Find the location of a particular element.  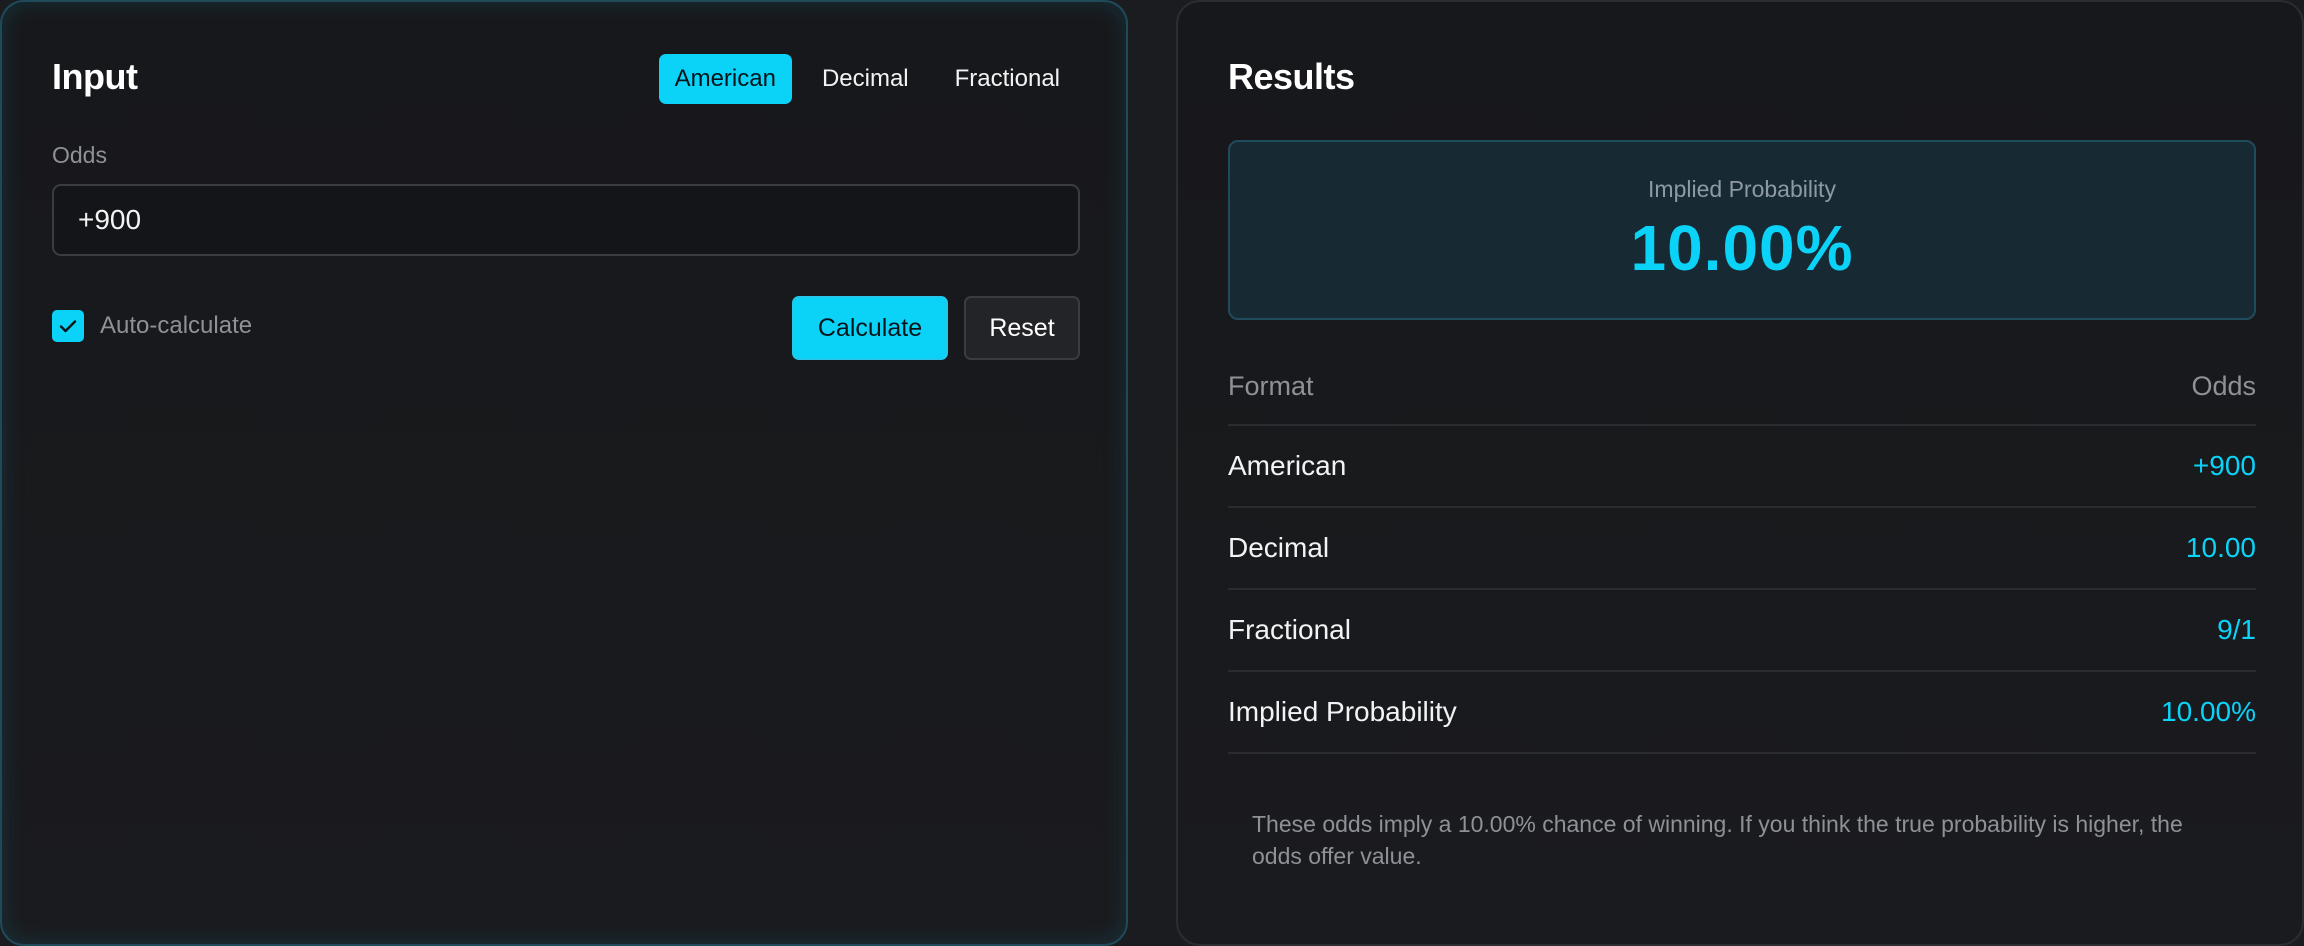

tab-american: American is located at coordinates (725, 79).